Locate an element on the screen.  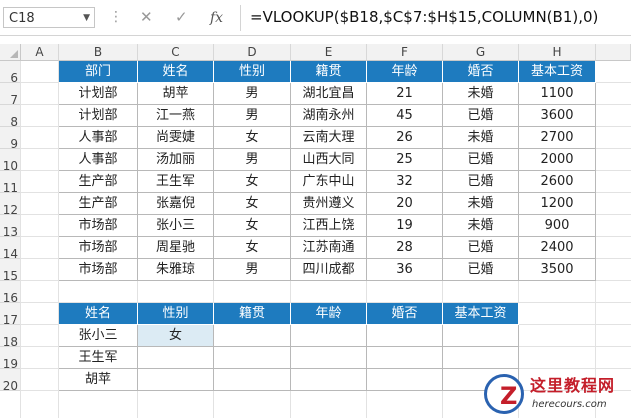
table-cell: 2700 is located at coordinates (557, 138).